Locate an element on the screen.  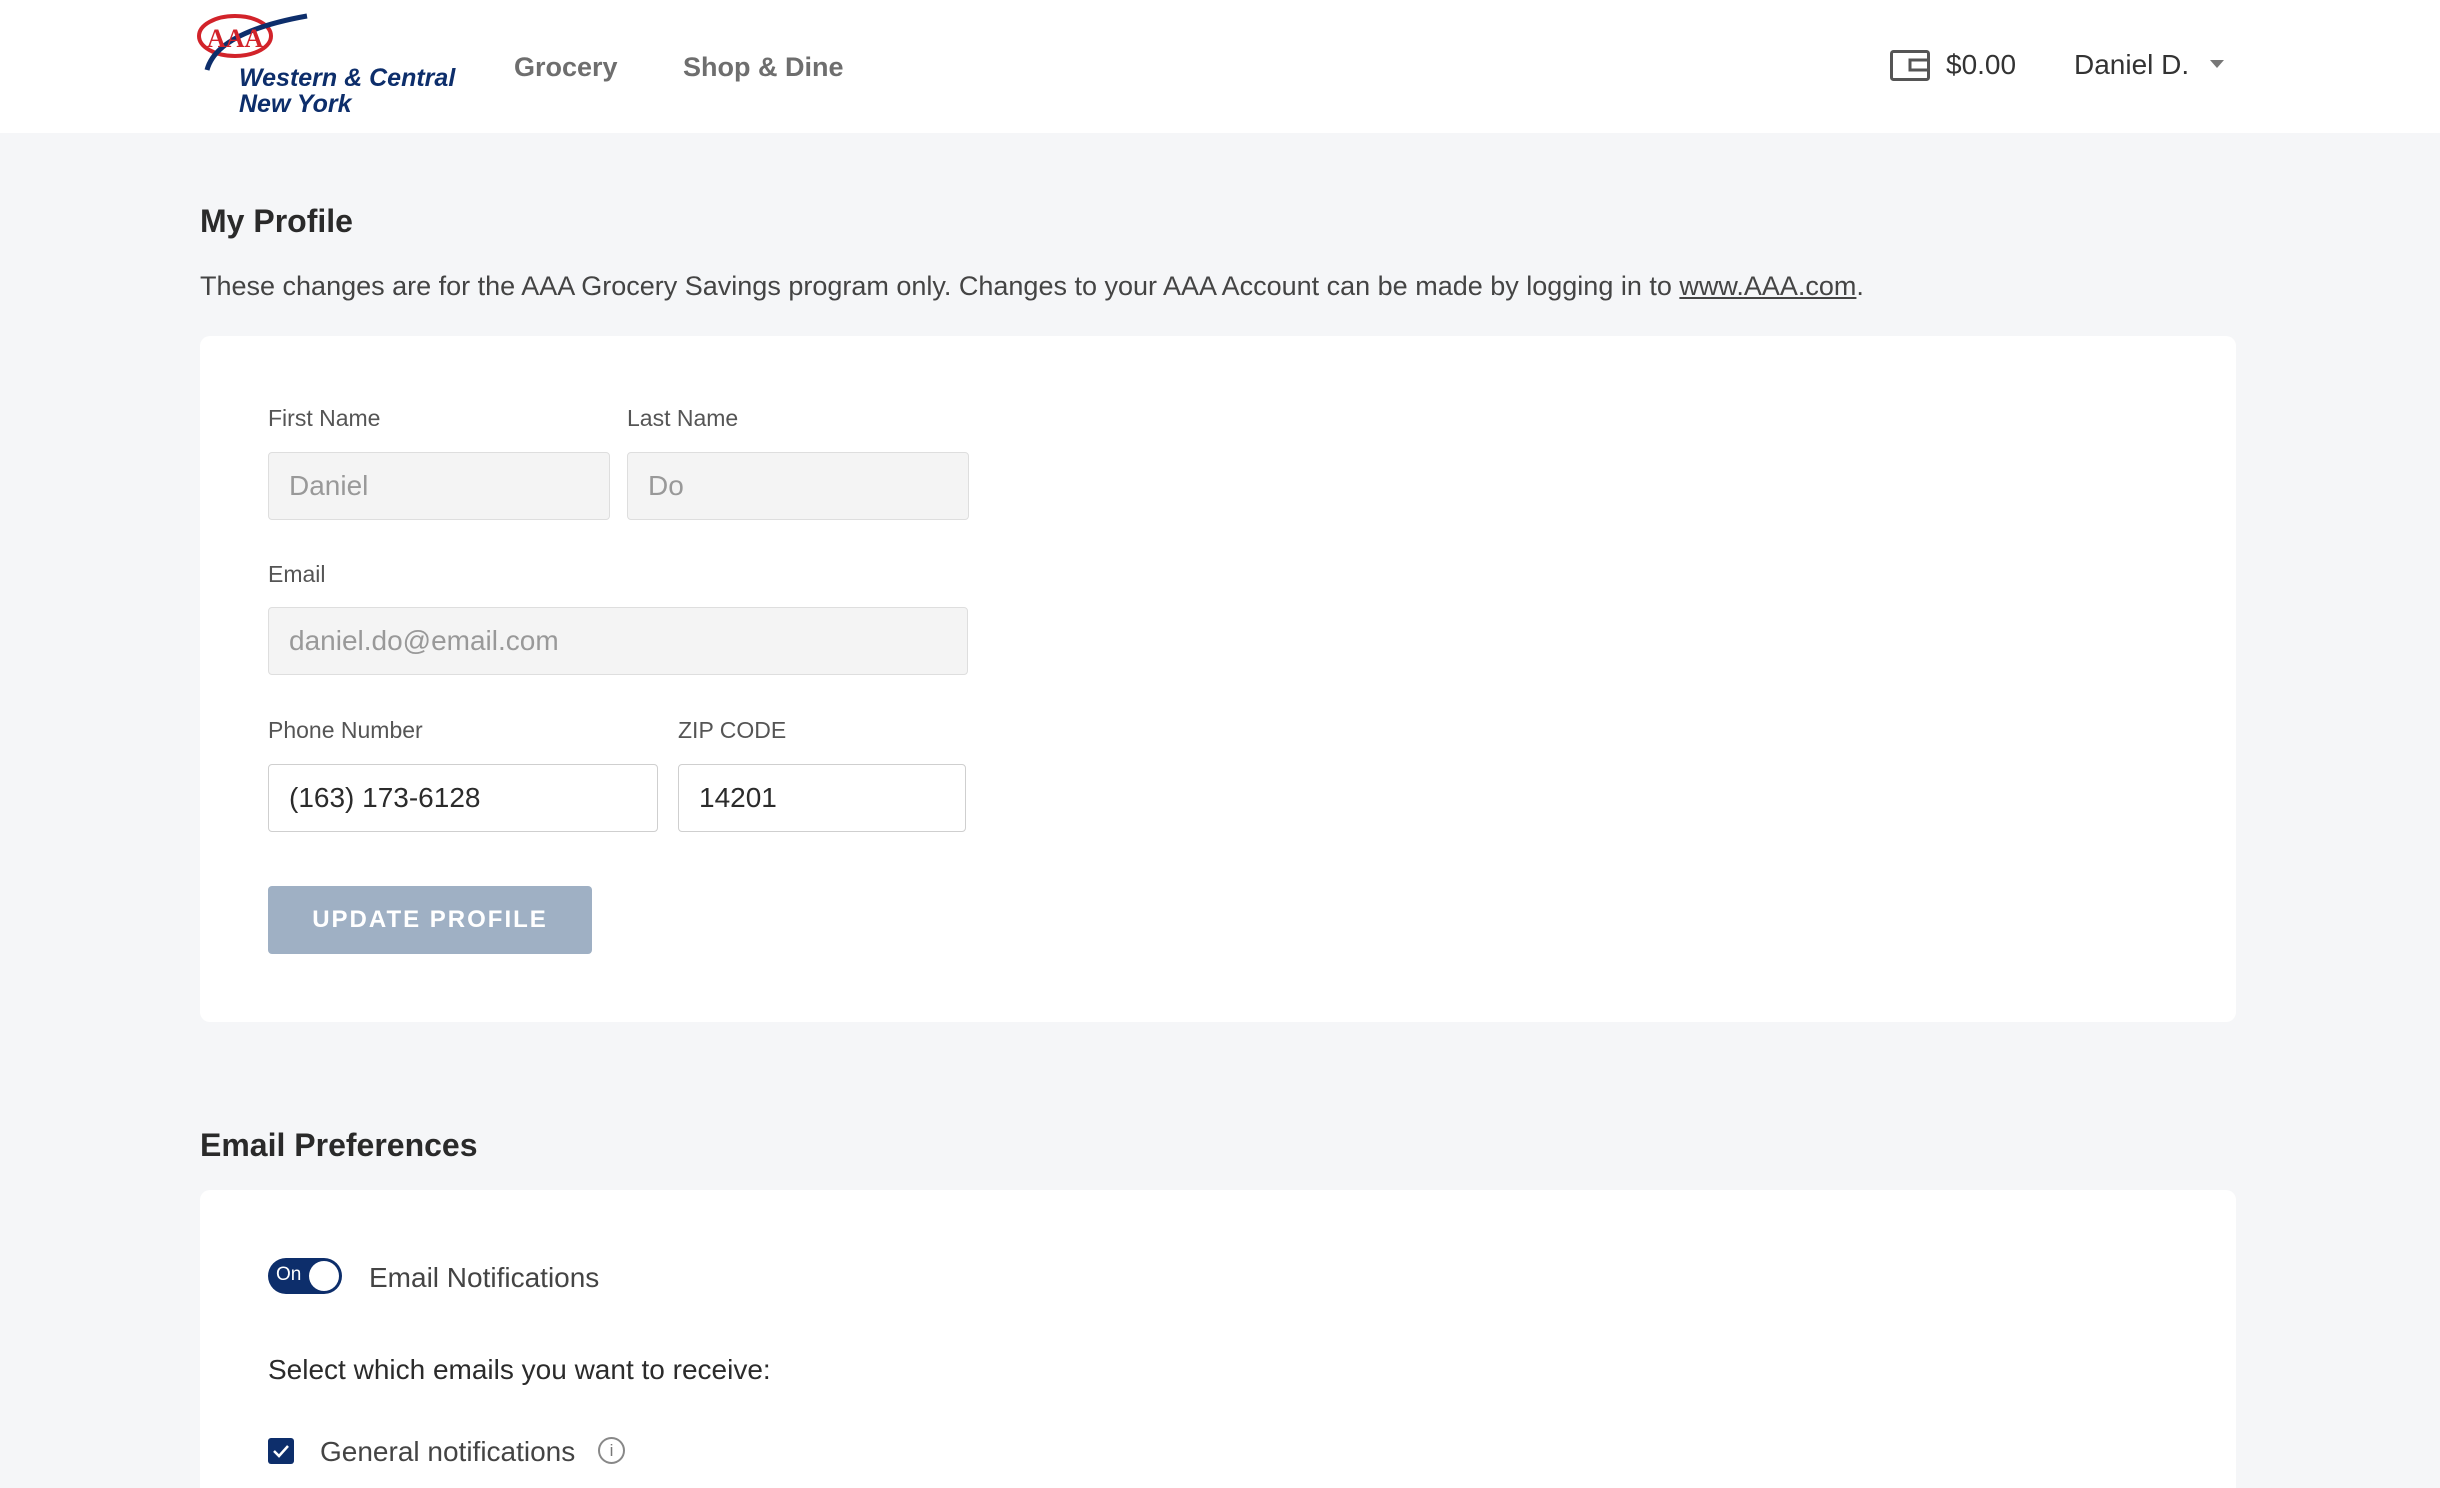
email-preferences-title: Email Preferences is located at coordinates (339, 1145).